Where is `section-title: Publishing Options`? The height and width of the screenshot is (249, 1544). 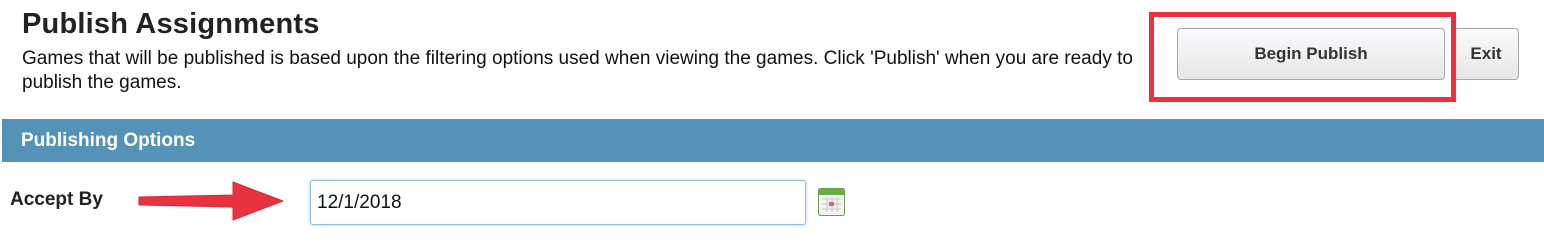
section-title: Publishing Options is located at coordinates (108, 140).